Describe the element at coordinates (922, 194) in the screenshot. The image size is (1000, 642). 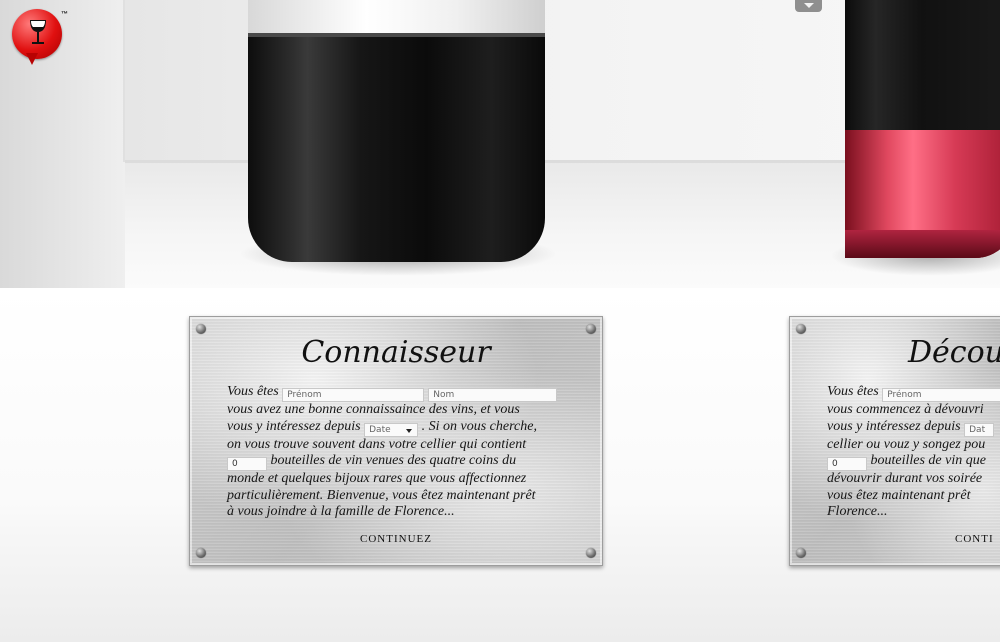
I see `rose-wine` at that location.